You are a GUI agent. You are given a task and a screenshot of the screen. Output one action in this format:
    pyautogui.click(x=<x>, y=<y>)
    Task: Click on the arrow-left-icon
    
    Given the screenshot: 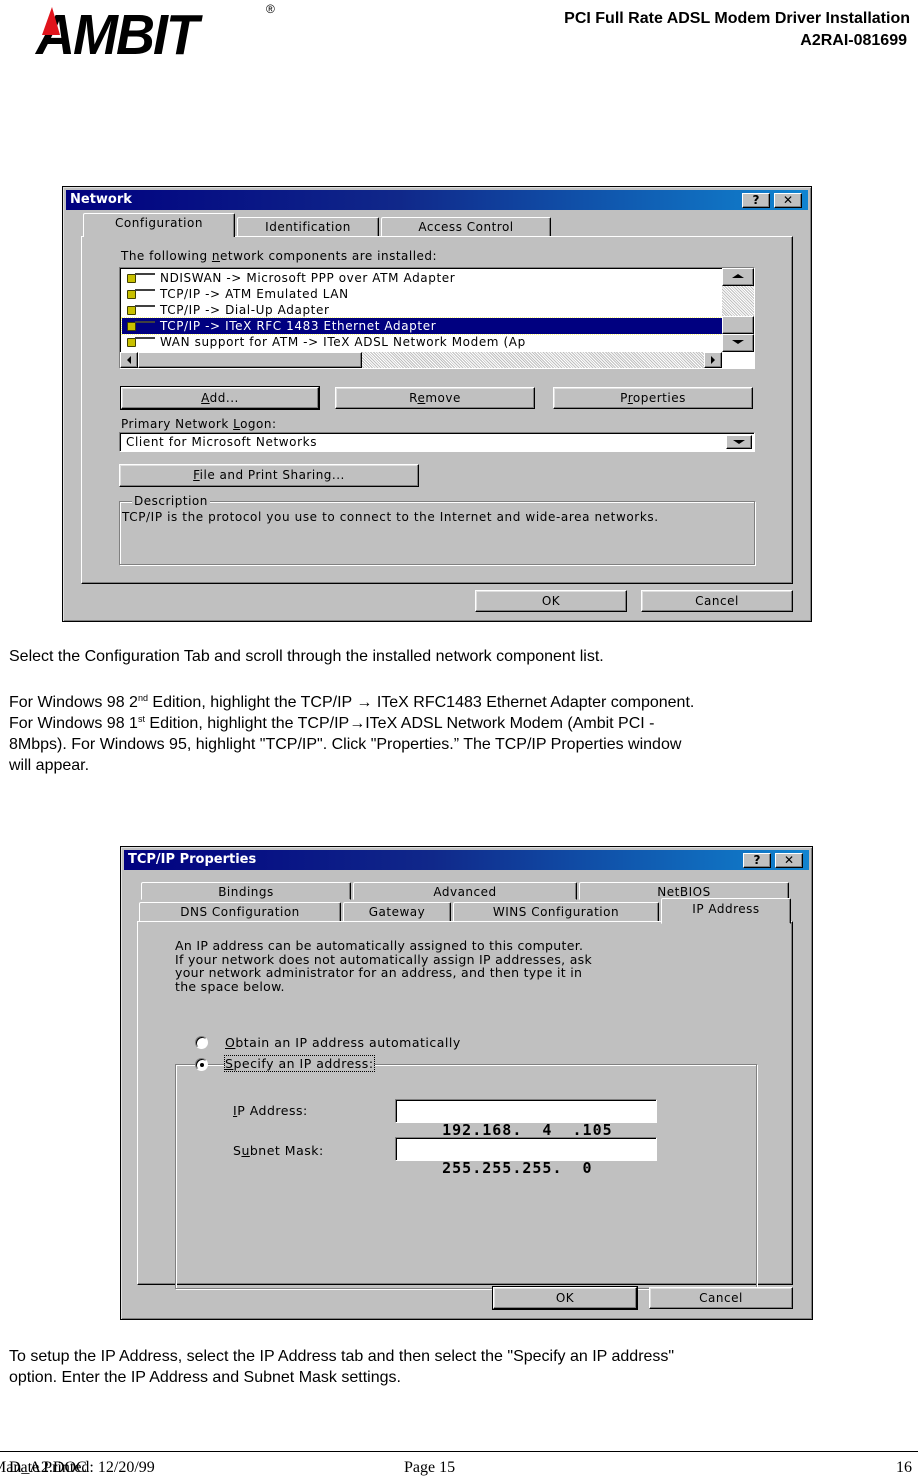 What is the action you would take?
    pyautogui.click(x=129, y=360)
    